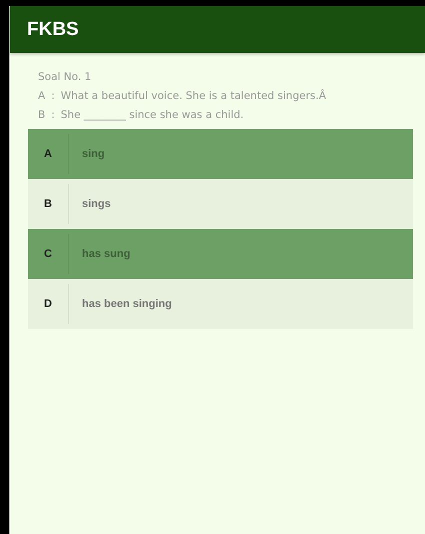  I want to click on question-number: Soal No. 1, so click(65, 77).